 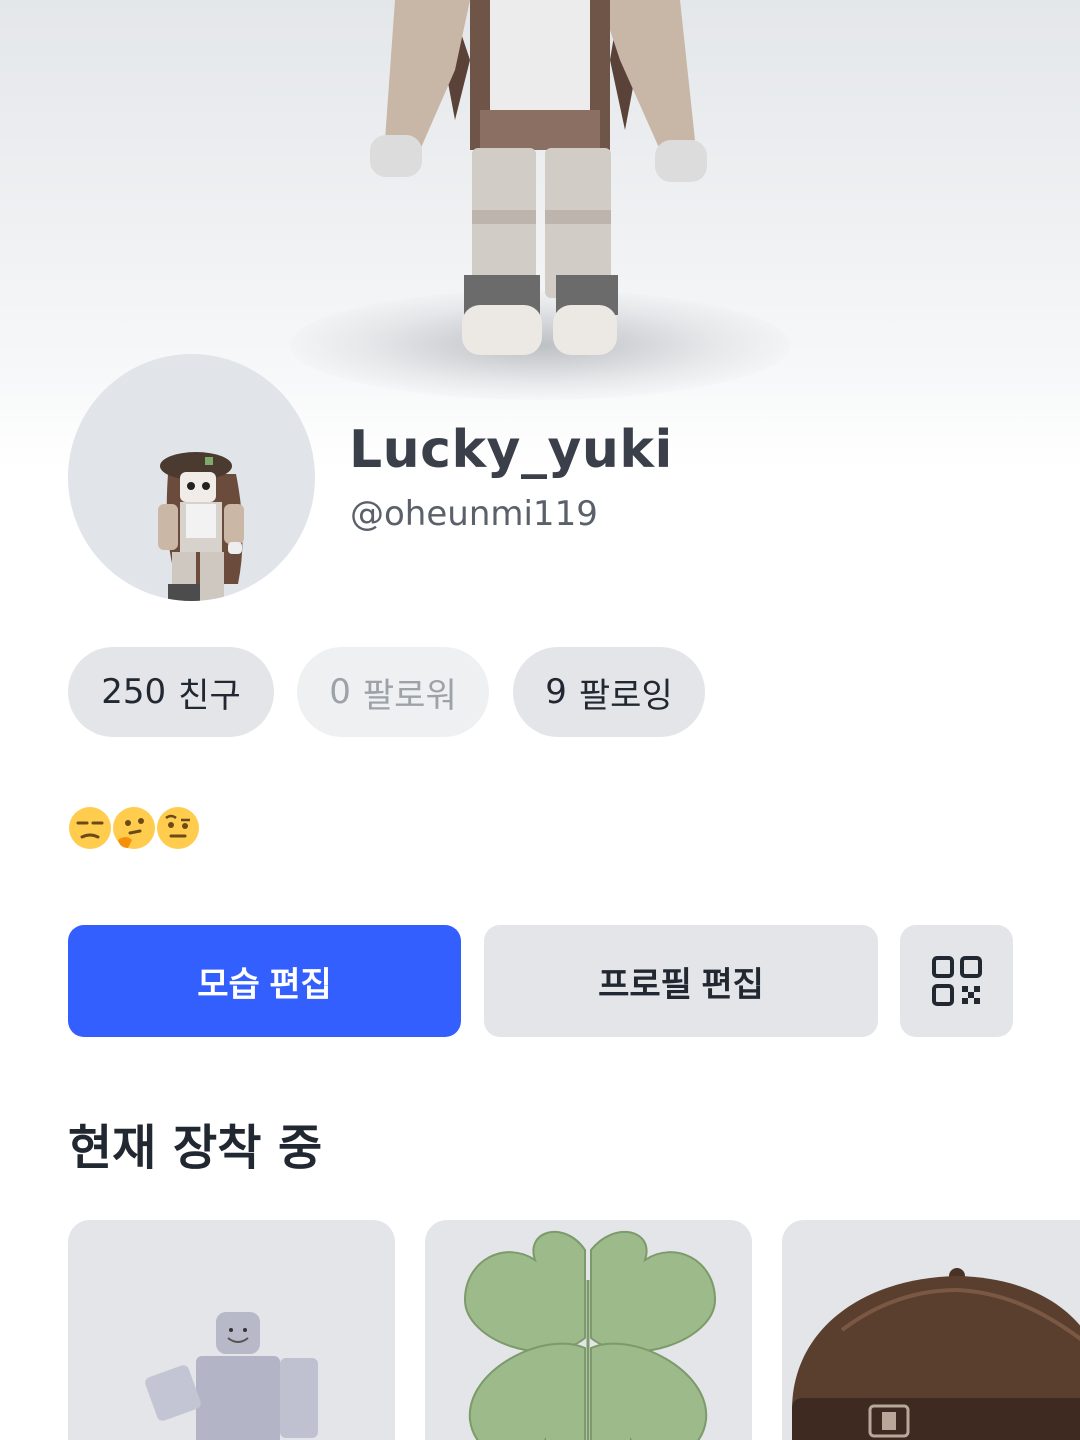 What do you see at coordinates (231, 1376) in the screenshot?
I see `default-avatar-figure-icon` at bounding box center [231, 1376].